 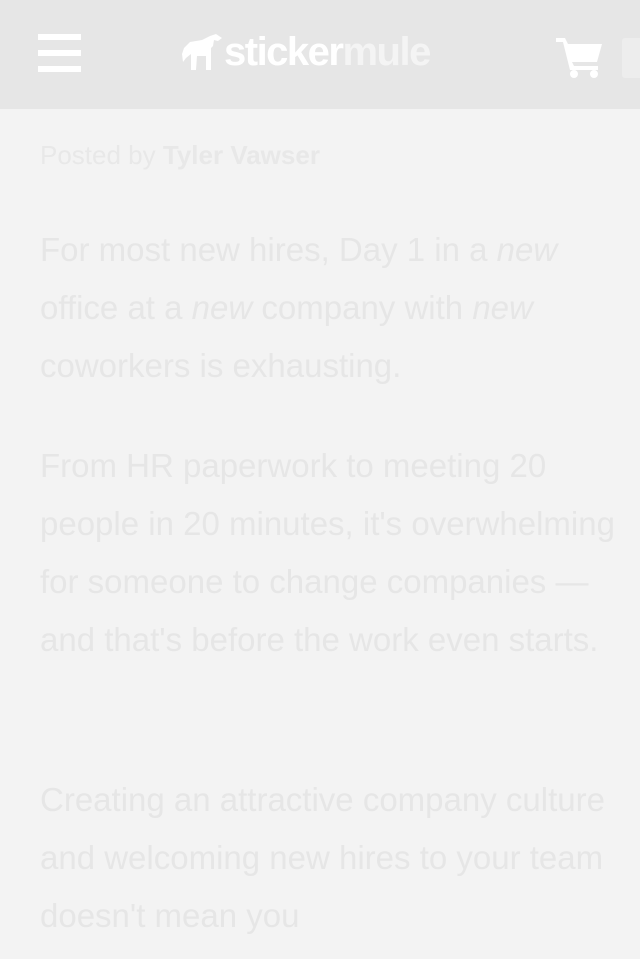 What do you see at coordinates (284, 52) in the screenshot?
I see `brand-sticker: sticker` at bounding box center [284, 52].